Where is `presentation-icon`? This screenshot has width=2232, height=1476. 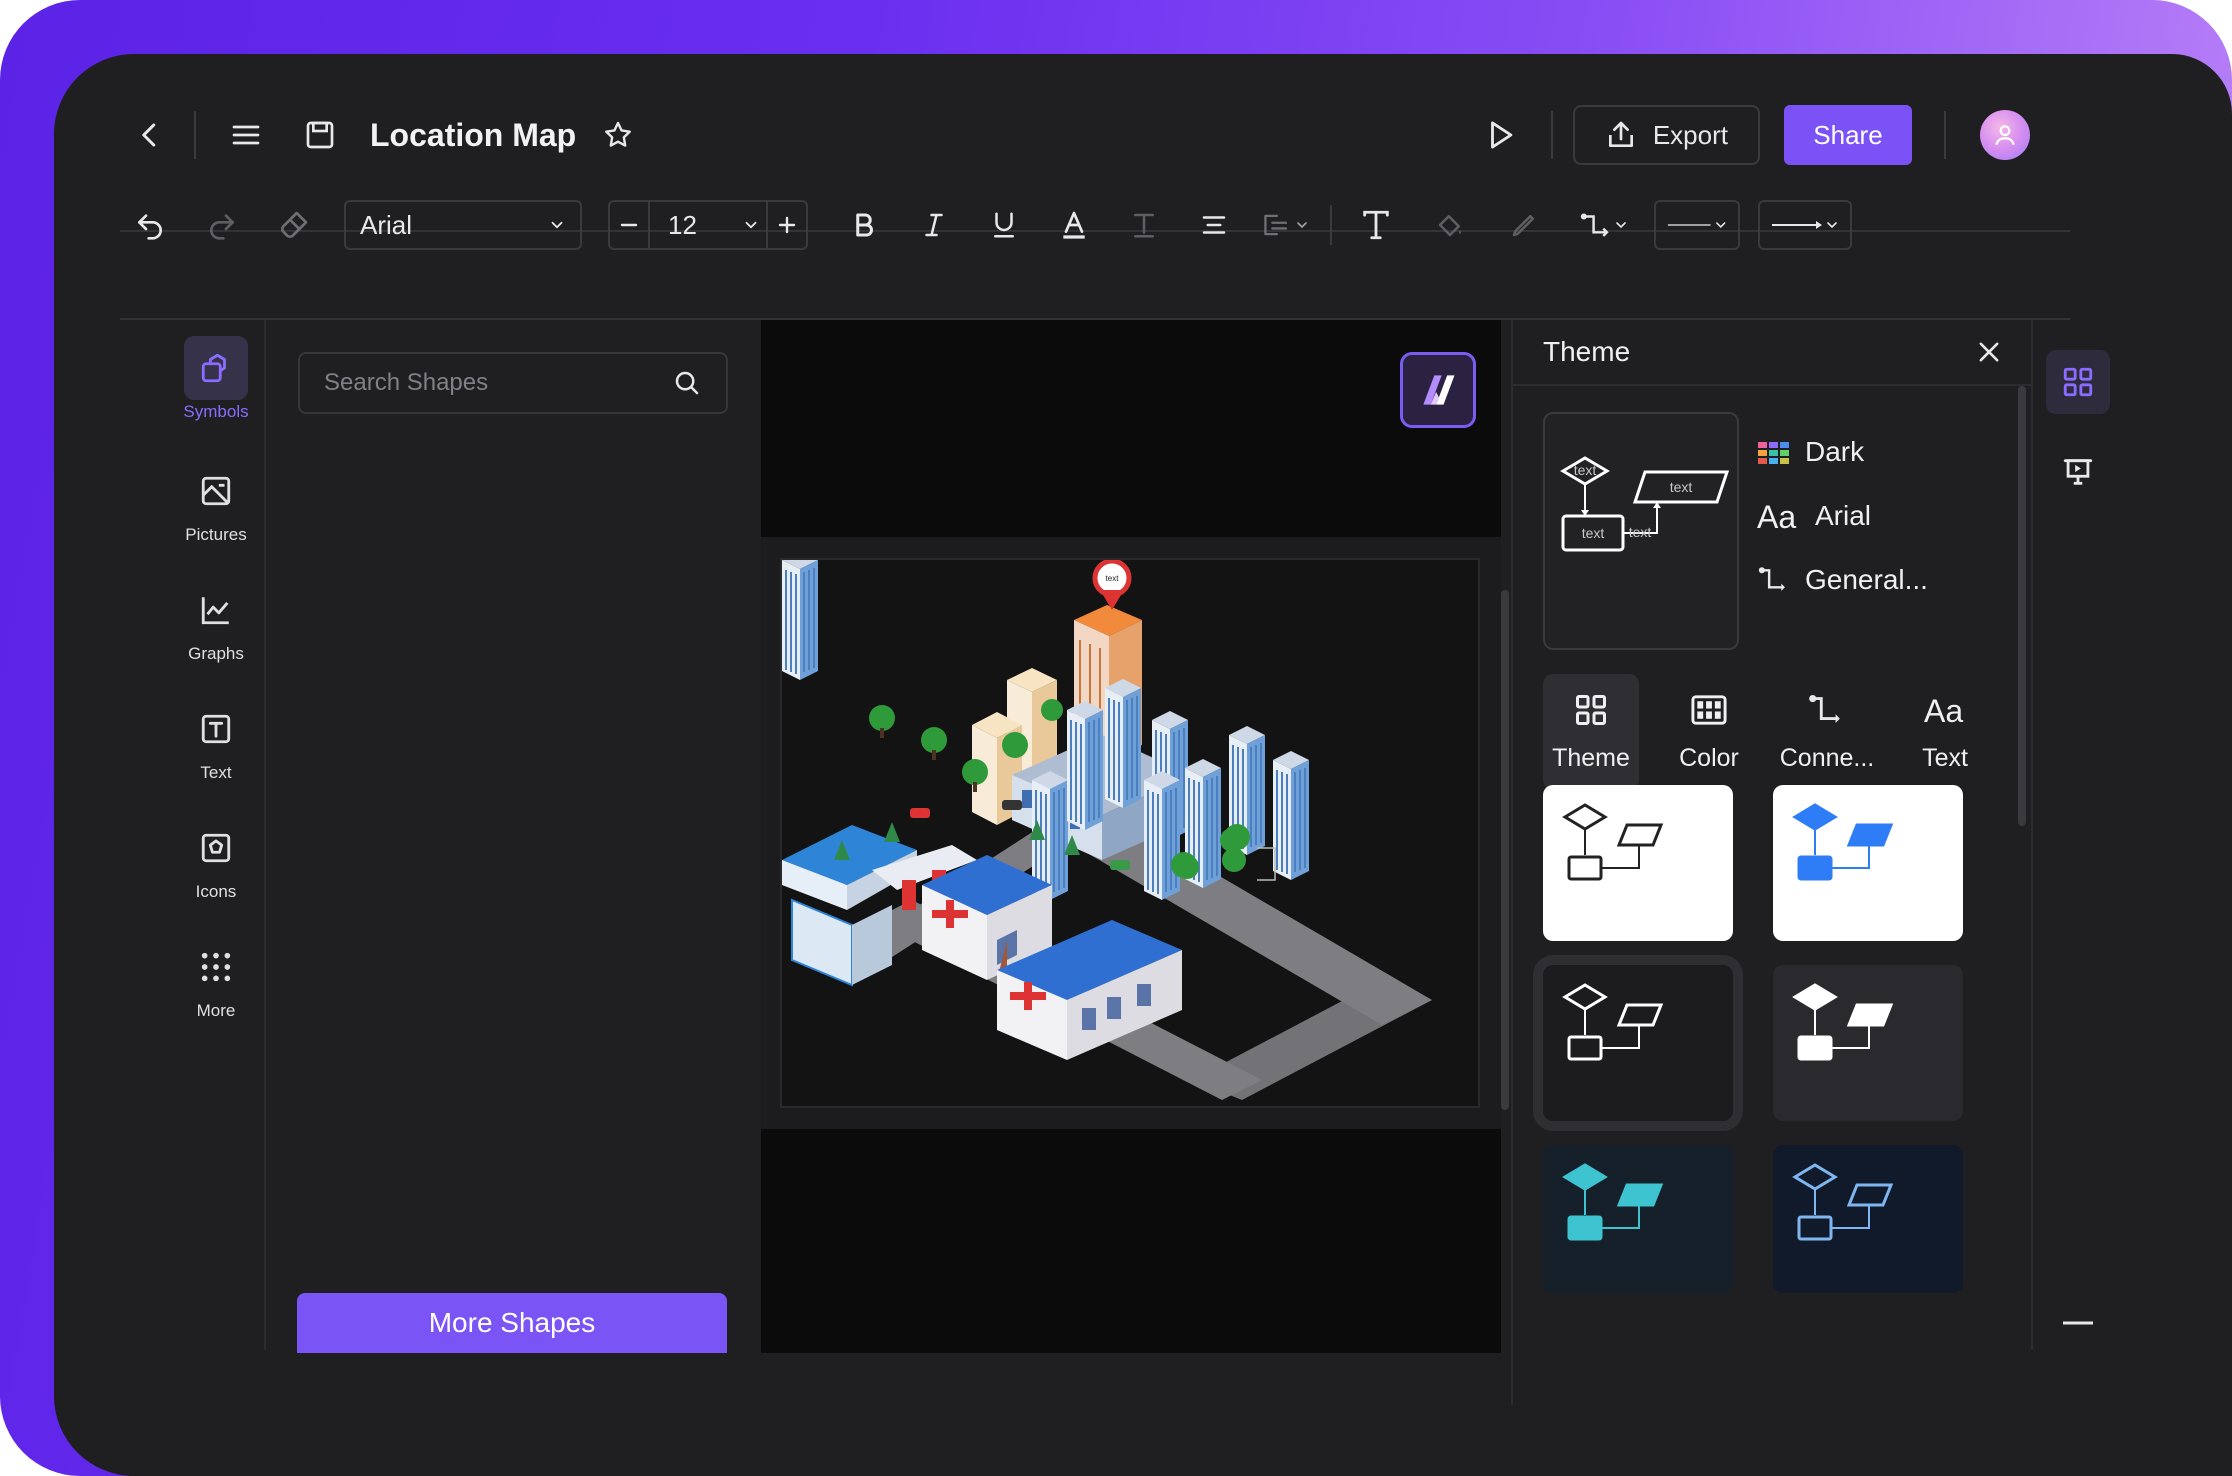
presentation-icon is located at coordinates (2078, 472).